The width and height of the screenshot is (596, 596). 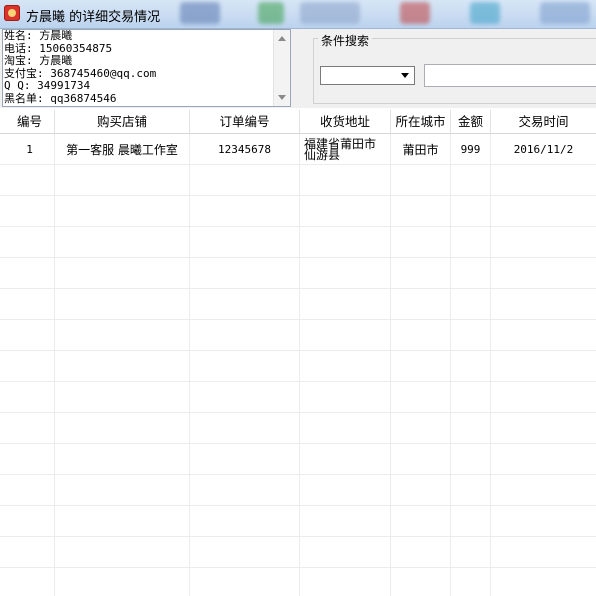 I want to click on cell-address: 福建省莆田市 仙游县, so click(x=345, y=149).